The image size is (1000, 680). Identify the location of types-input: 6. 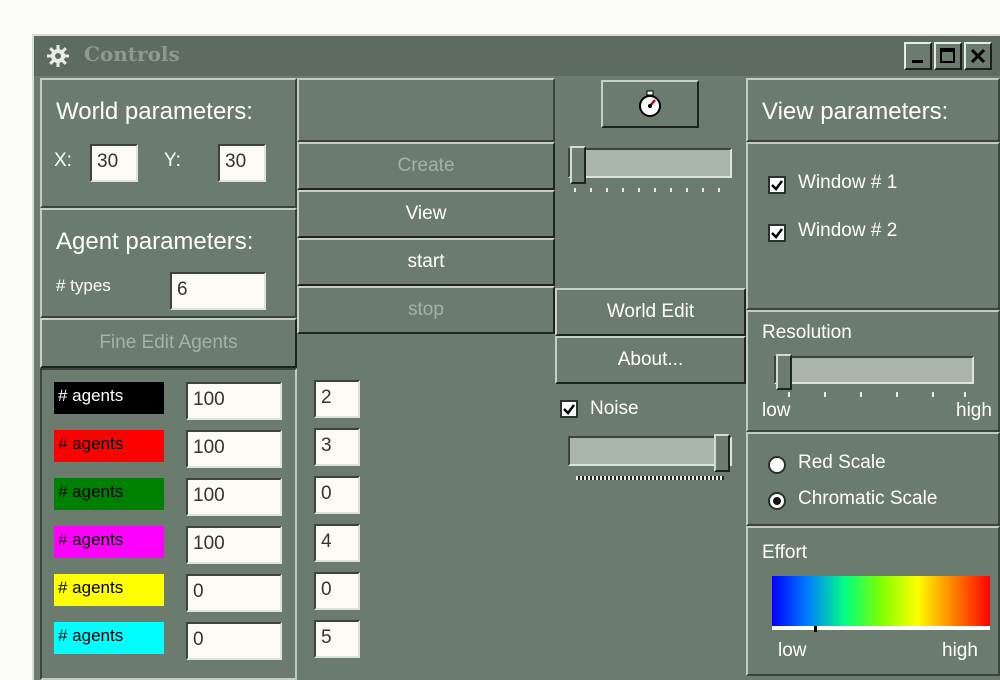
(218, 291).